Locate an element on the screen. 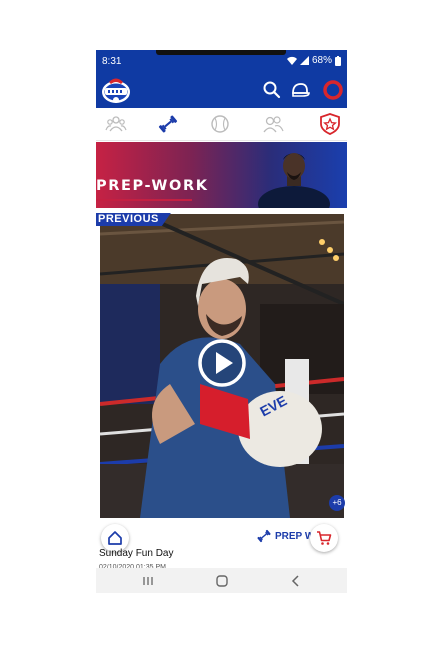 This screenshot has height=660, width=442. battery-icon is located at coordinates (338, 60).